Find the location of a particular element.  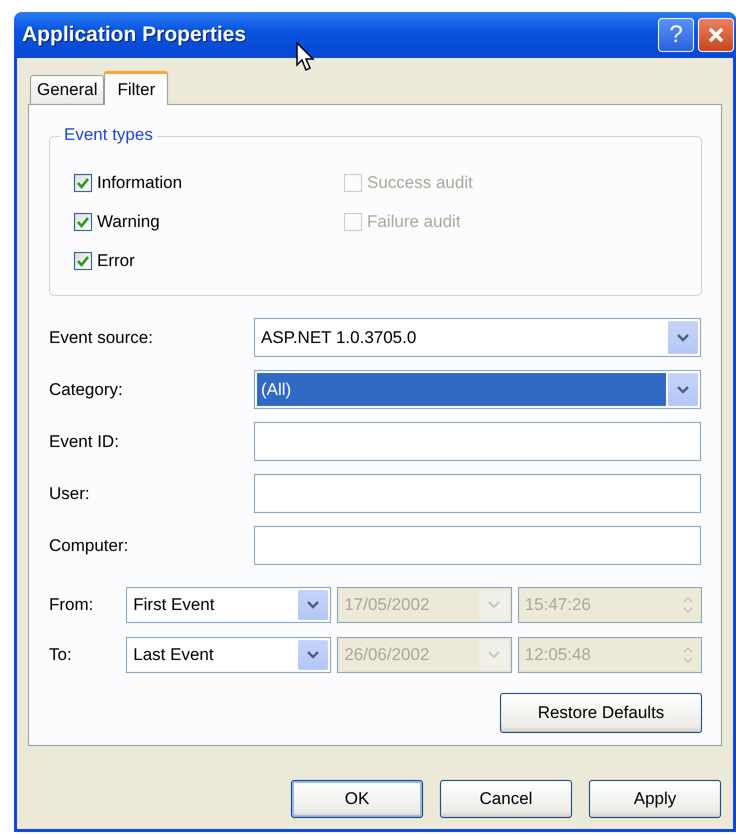

checkbox-label: Success audit is located at coordinates (420, 182).